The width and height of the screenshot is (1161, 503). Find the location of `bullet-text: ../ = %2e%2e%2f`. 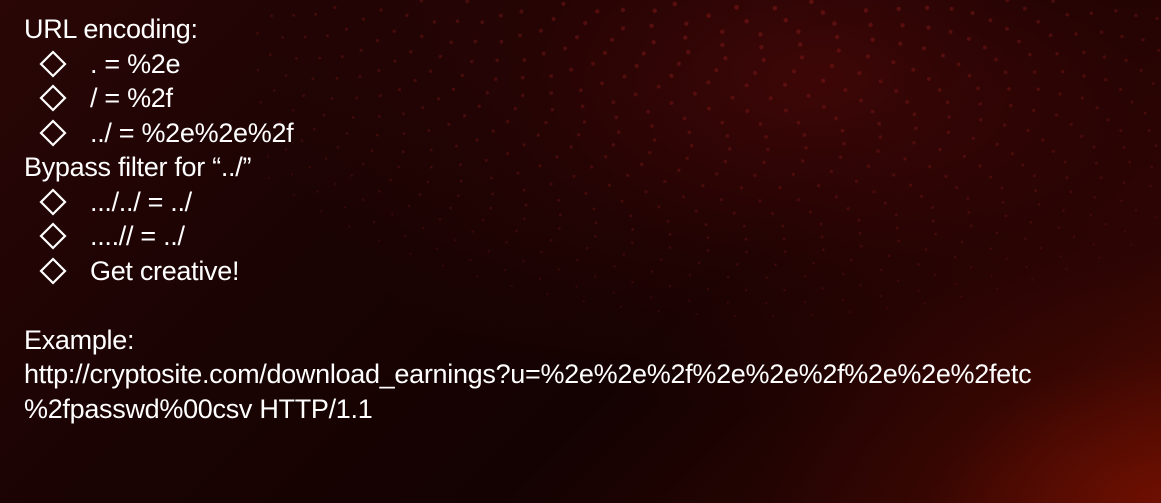

bullet-text: ../ = %2e%2e%2f is located at coordinates (192, 132).